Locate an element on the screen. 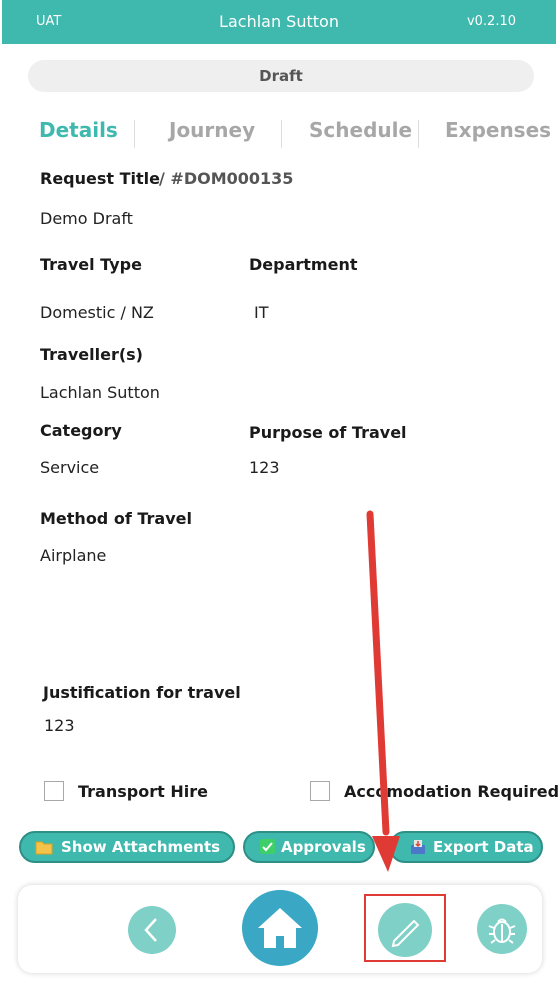 The width and height of the screenshot is (558, 984). app-header: UAT Lachlan Sutton v0.2.10 is located at coordinates (279, 22).